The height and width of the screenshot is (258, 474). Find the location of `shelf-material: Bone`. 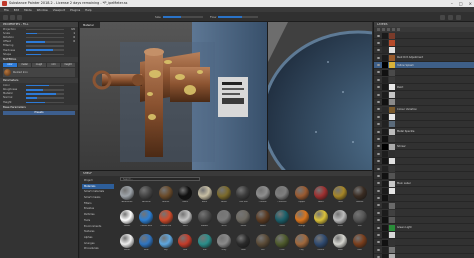

shelf-material: Bone is located at coordinates (205, 197).